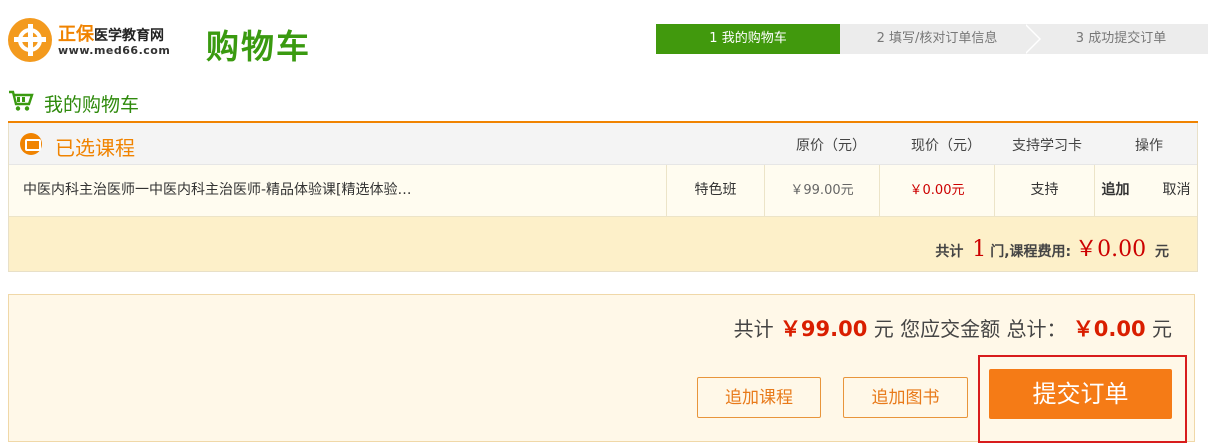  Describe the element at coordinates (949, 252) in the screenshot. I see `subtotal-prefix: 共计` at that location.